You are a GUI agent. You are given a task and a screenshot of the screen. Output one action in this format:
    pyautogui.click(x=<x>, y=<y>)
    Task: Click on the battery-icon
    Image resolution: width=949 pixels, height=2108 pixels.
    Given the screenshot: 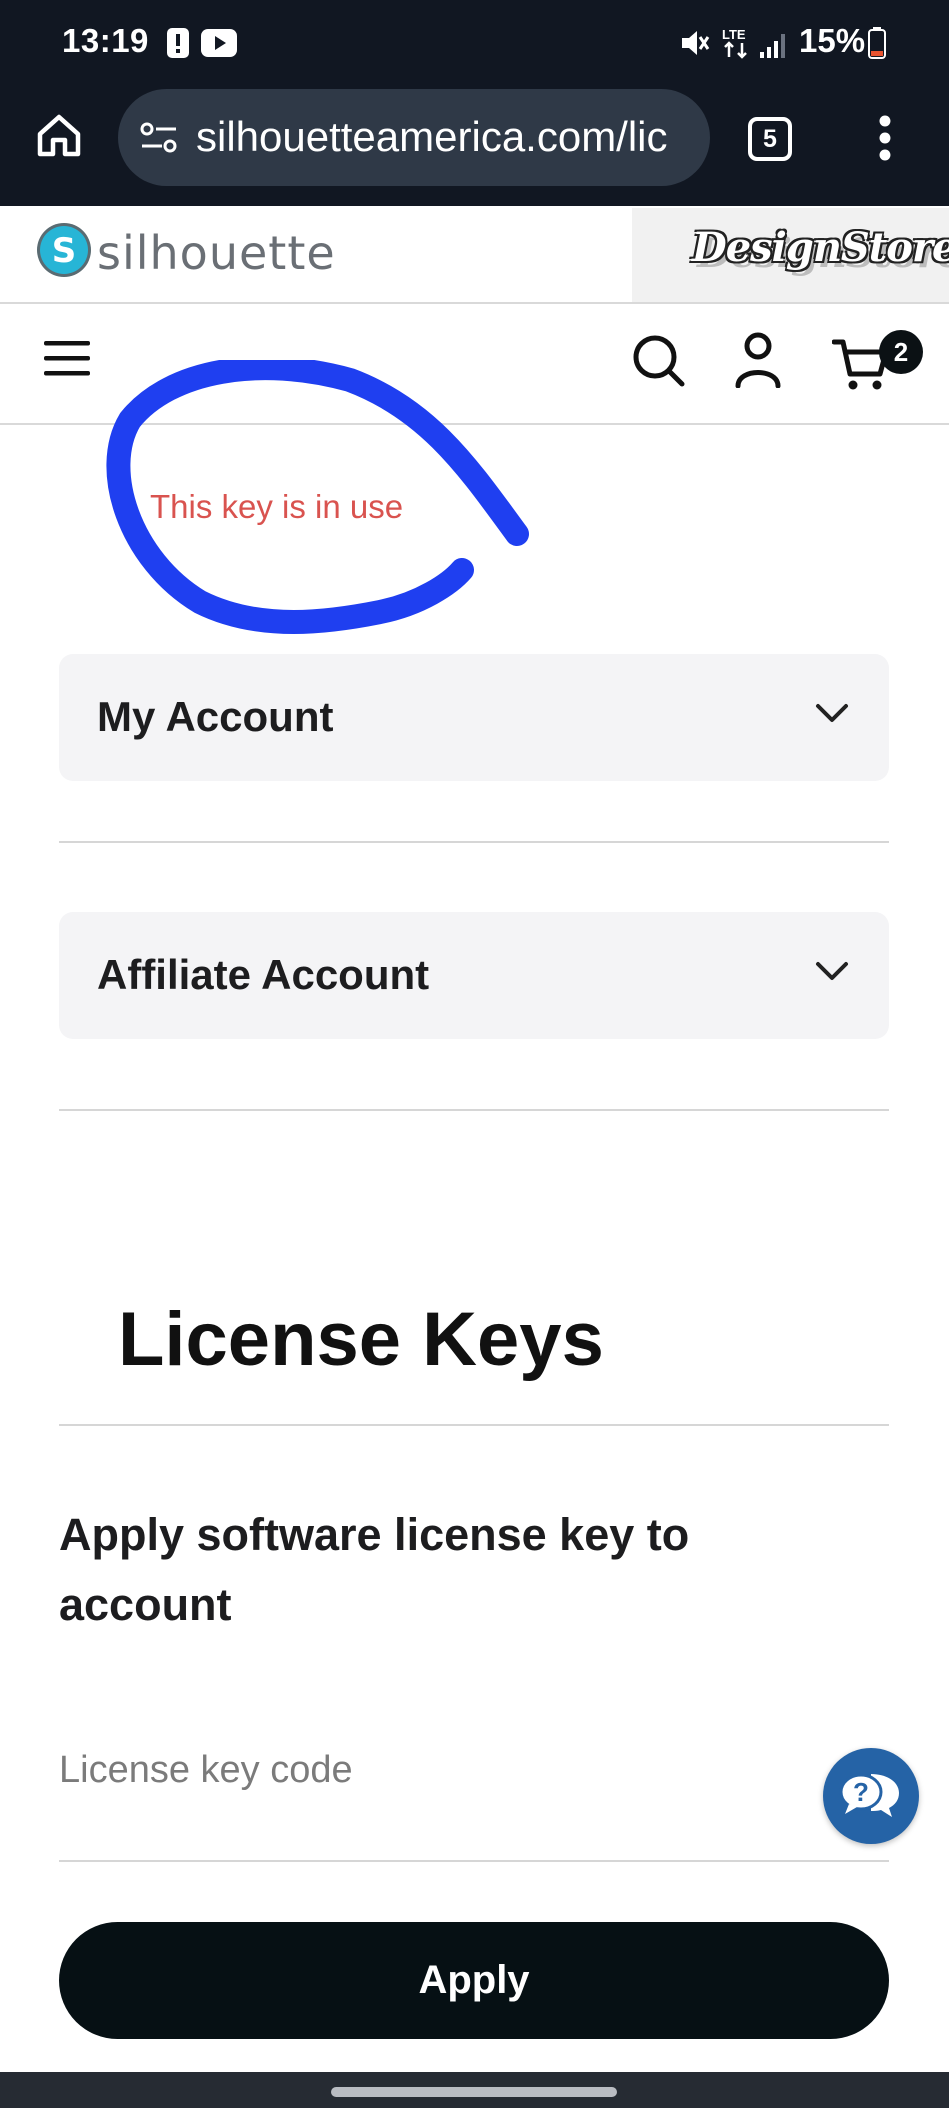 What is the action you would take?
    pyautogui.click(x=877, y=43)
    